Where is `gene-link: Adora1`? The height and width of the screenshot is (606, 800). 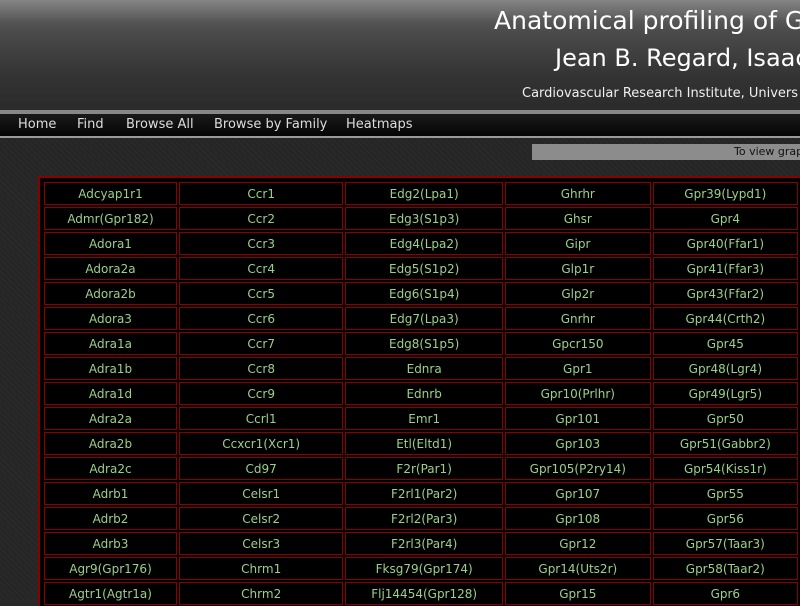
gene-link: Adora1 is located at coordinates (110, 243).